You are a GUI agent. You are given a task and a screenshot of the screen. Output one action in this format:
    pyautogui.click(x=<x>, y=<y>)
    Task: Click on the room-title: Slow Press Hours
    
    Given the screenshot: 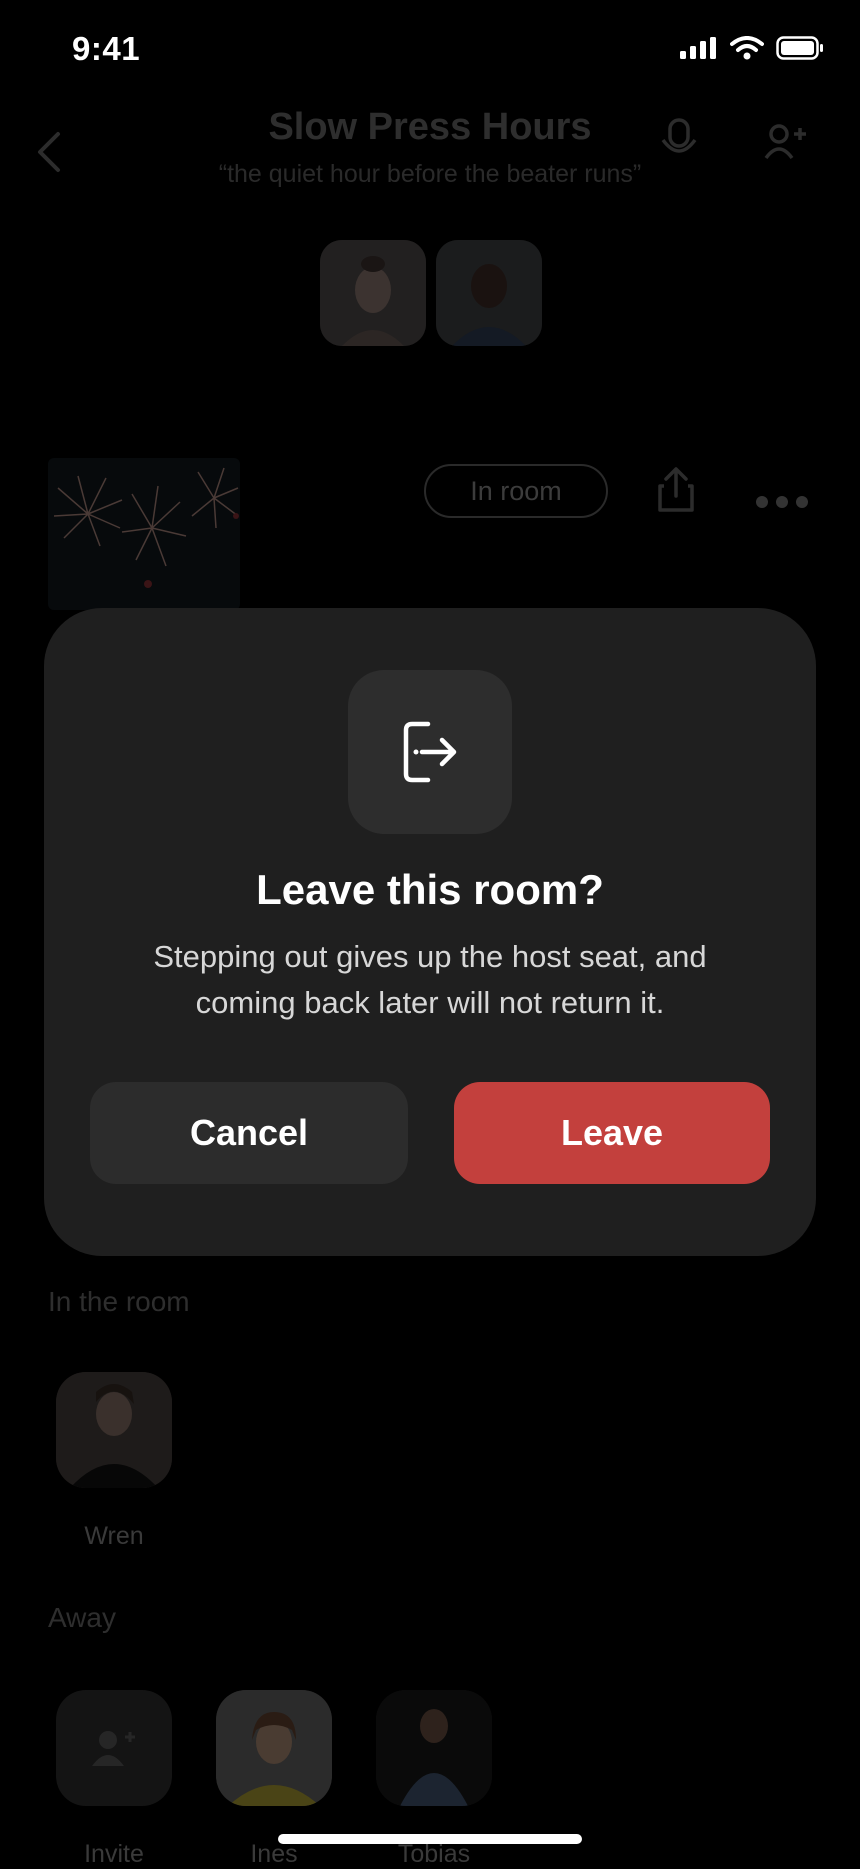 What is the action you would take?
    pyautogui.click(x=430, y=127)
    